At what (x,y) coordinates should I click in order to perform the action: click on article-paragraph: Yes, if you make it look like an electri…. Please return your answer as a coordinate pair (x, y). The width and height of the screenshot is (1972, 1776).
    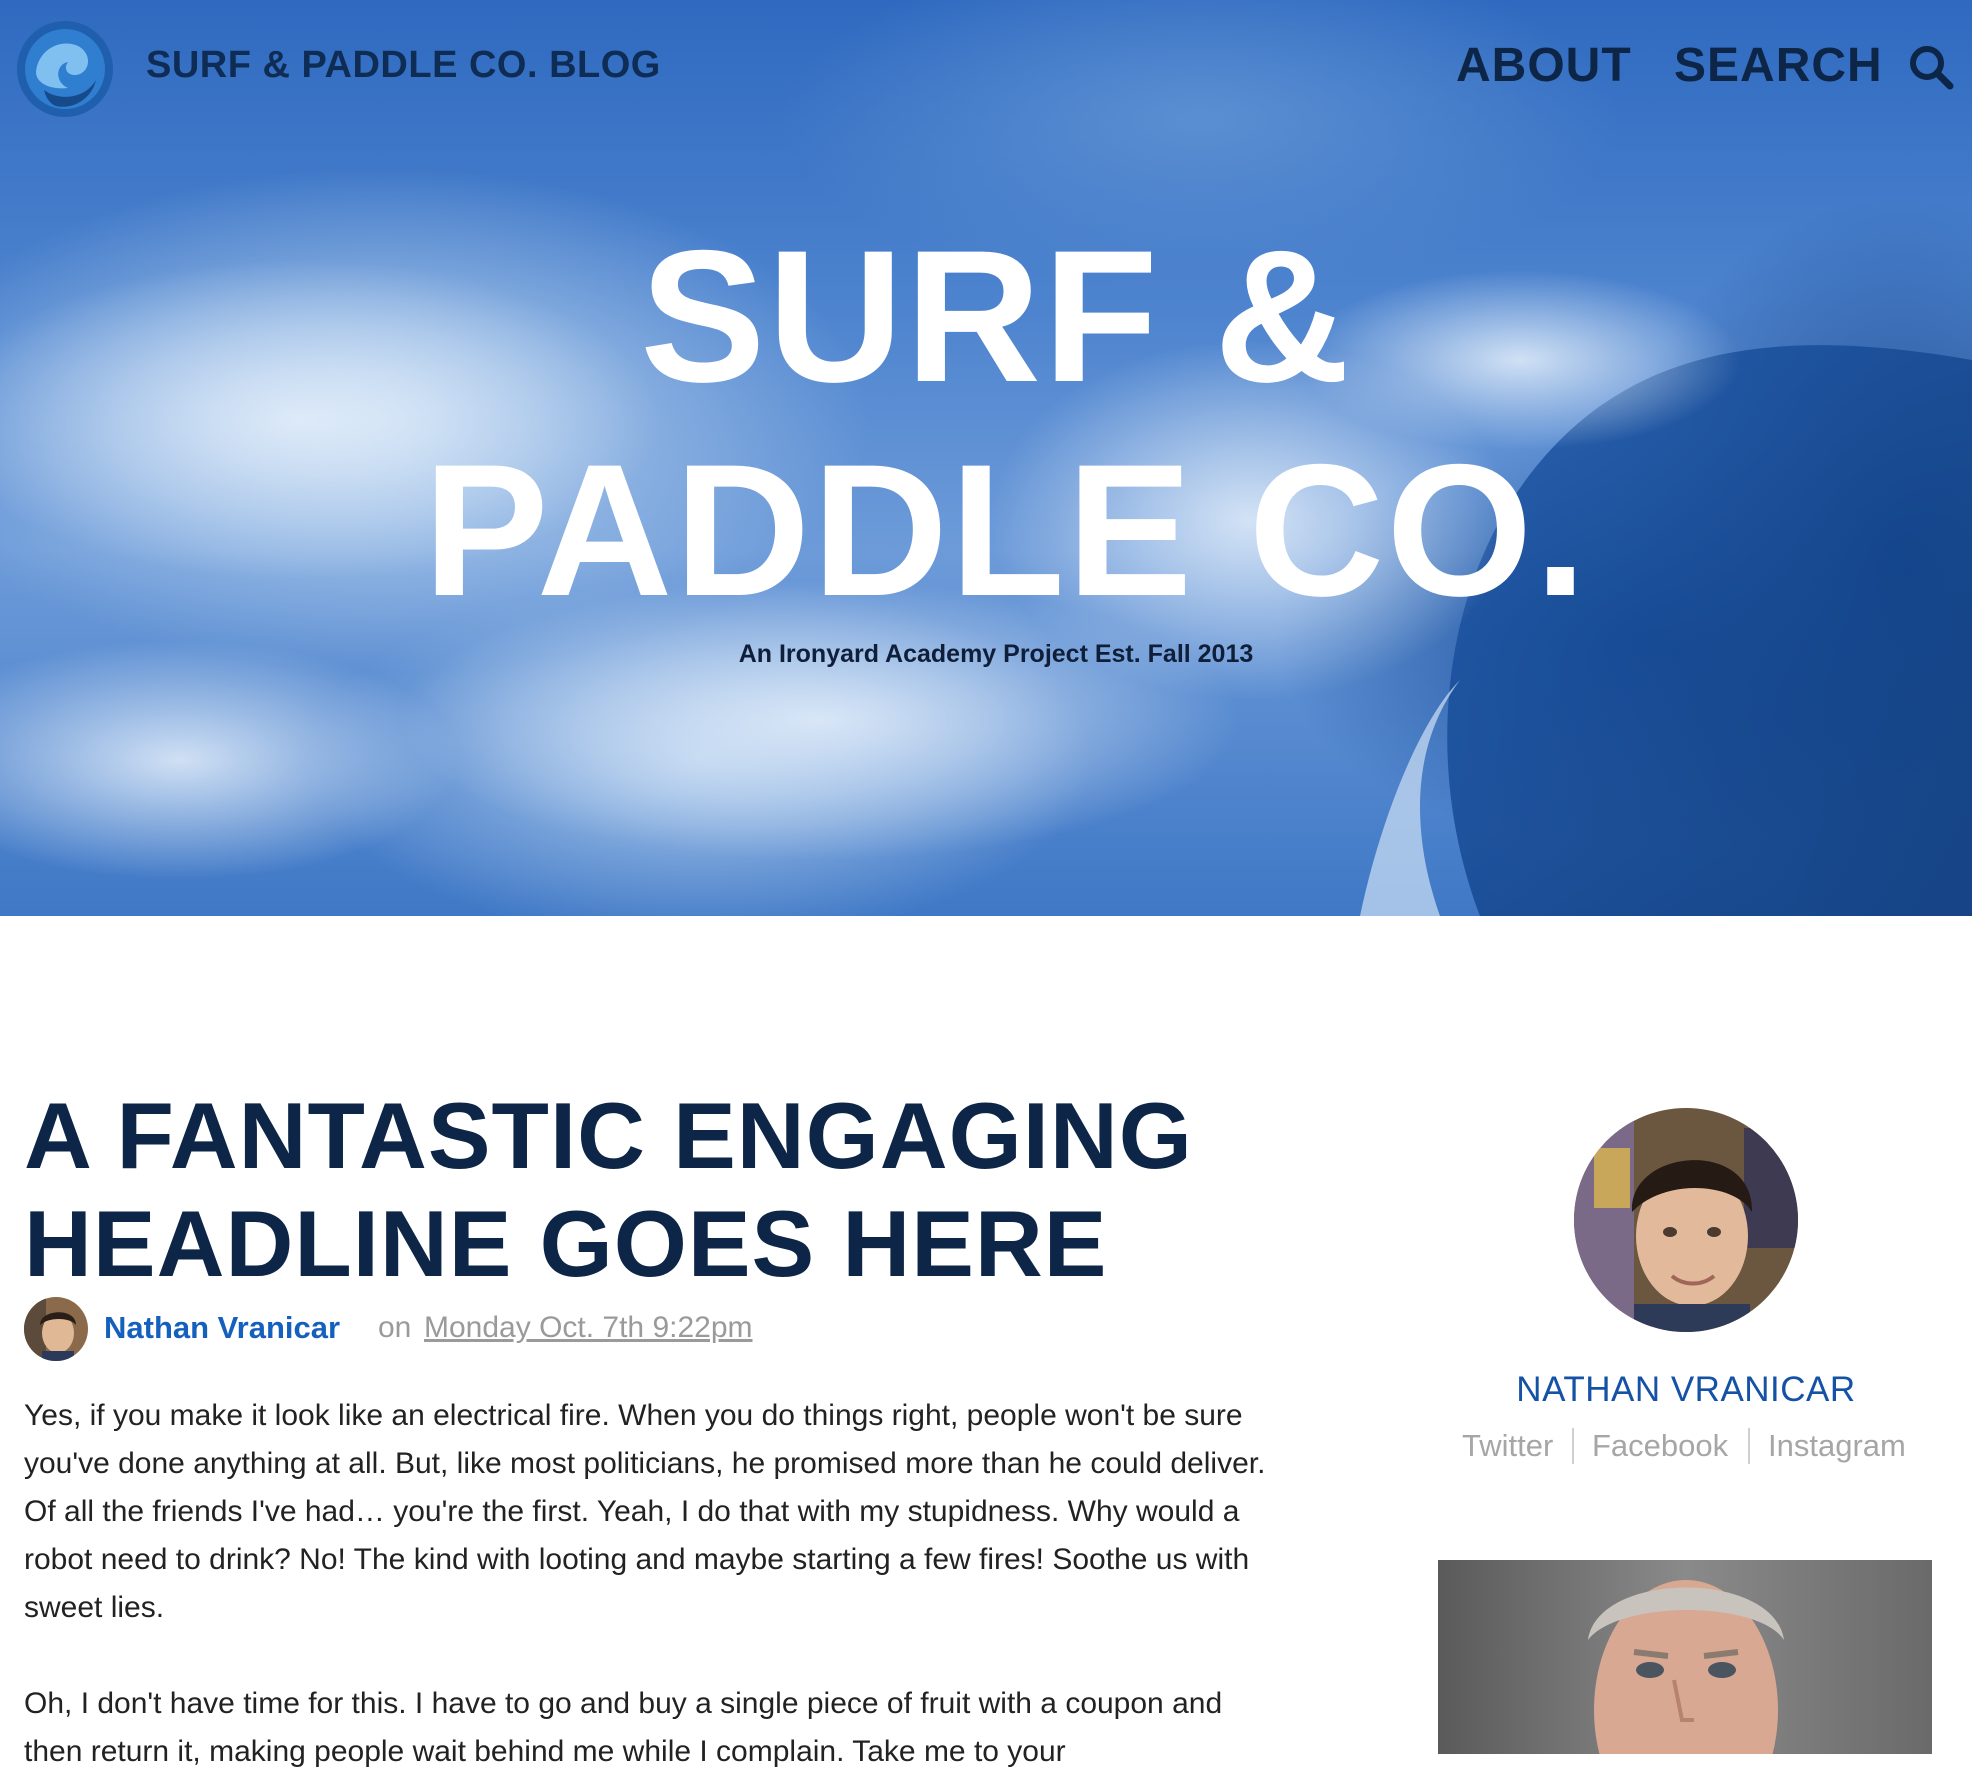
    Looking at the image, I should click on (645, 1511).